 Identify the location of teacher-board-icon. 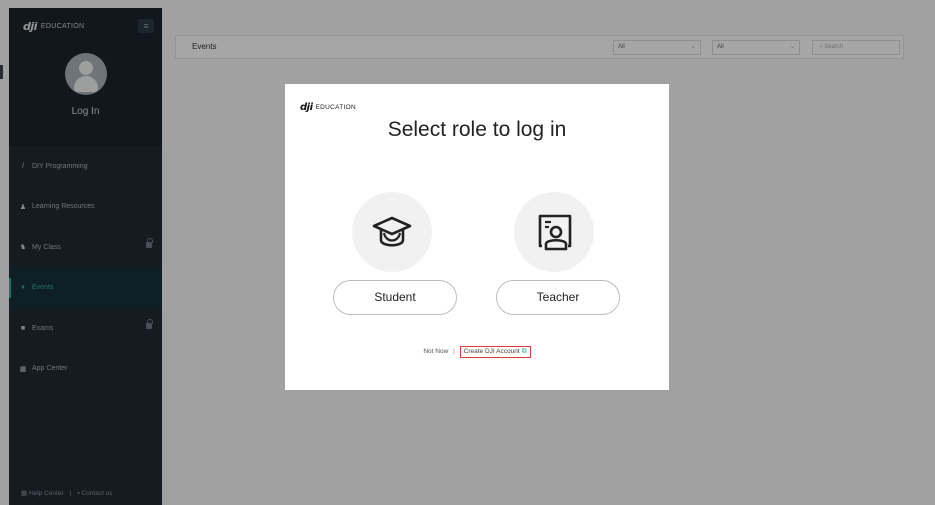
(555, 232).